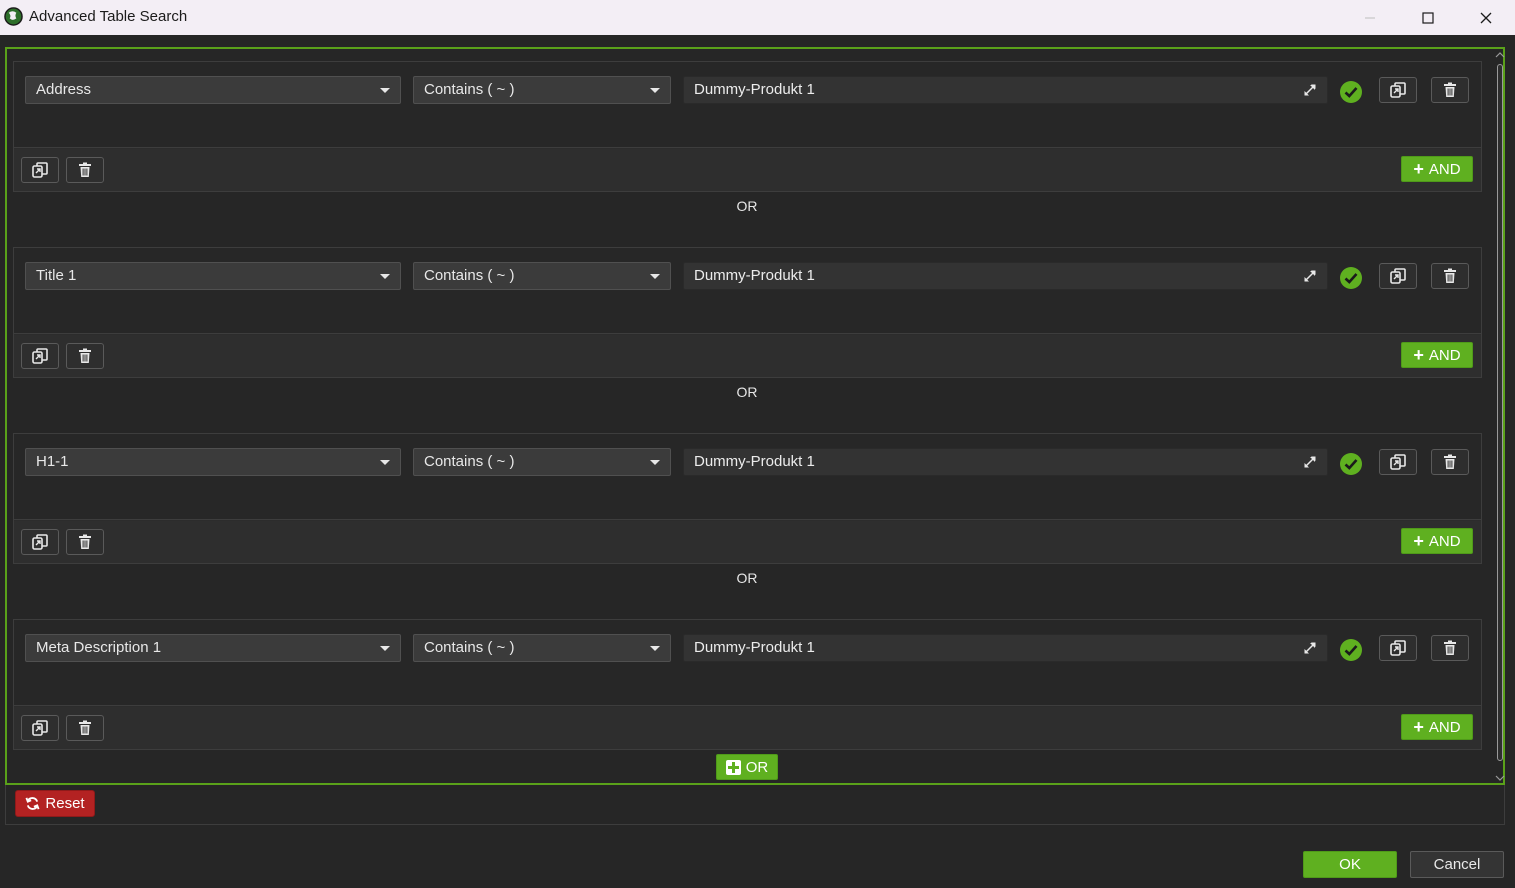 Image resolution: width=1515 pixels, height=888 pixels. I want to click on field-select: Address, so click(213, 90).